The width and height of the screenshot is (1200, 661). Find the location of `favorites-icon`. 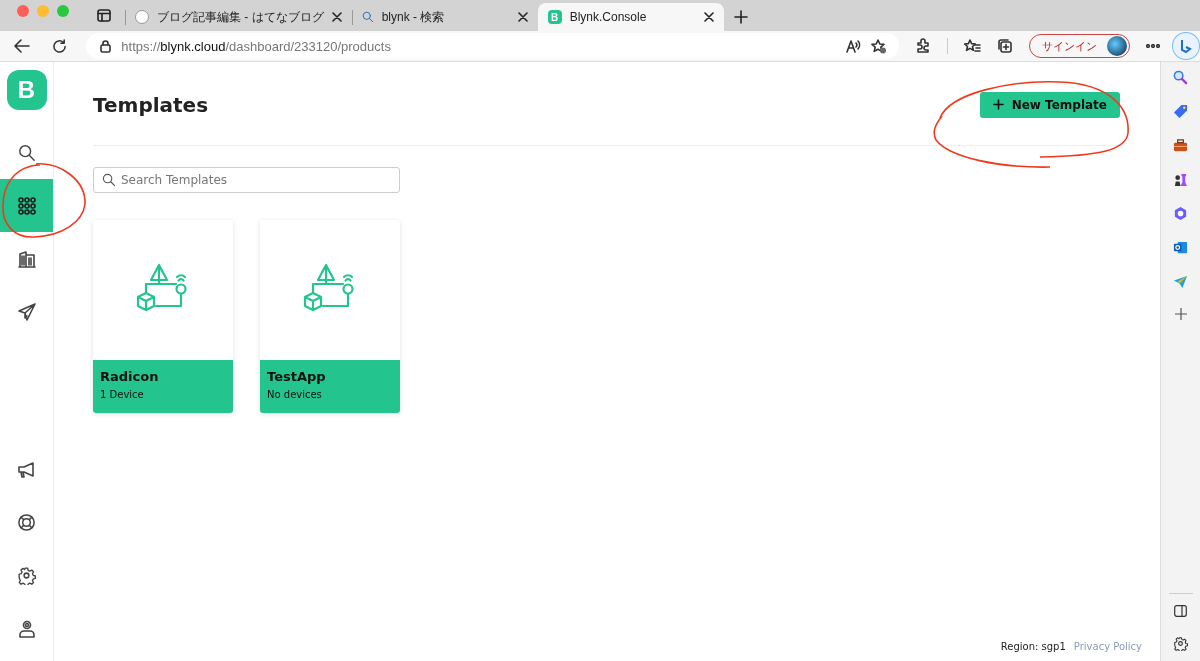

favorites-icon is located at coordinates (973, 46).